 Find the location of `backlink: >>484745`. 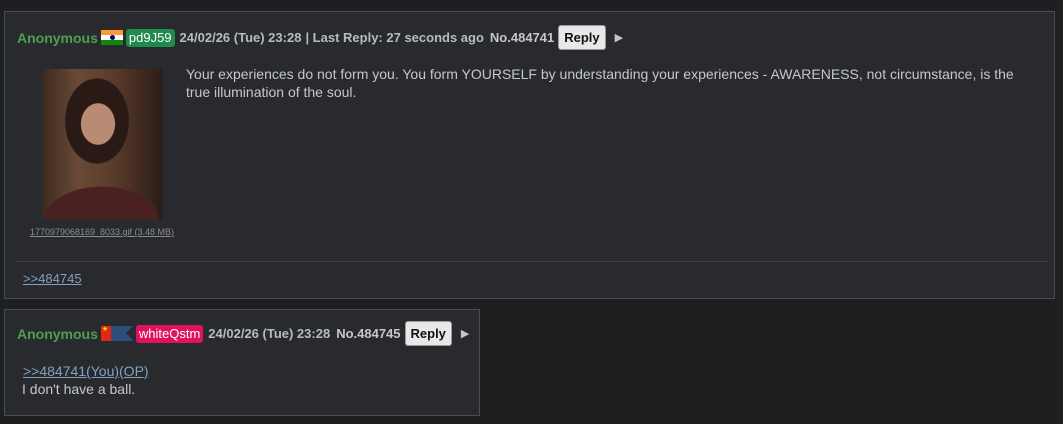

backlink: >>484745 is located at coordinates (52, 278).